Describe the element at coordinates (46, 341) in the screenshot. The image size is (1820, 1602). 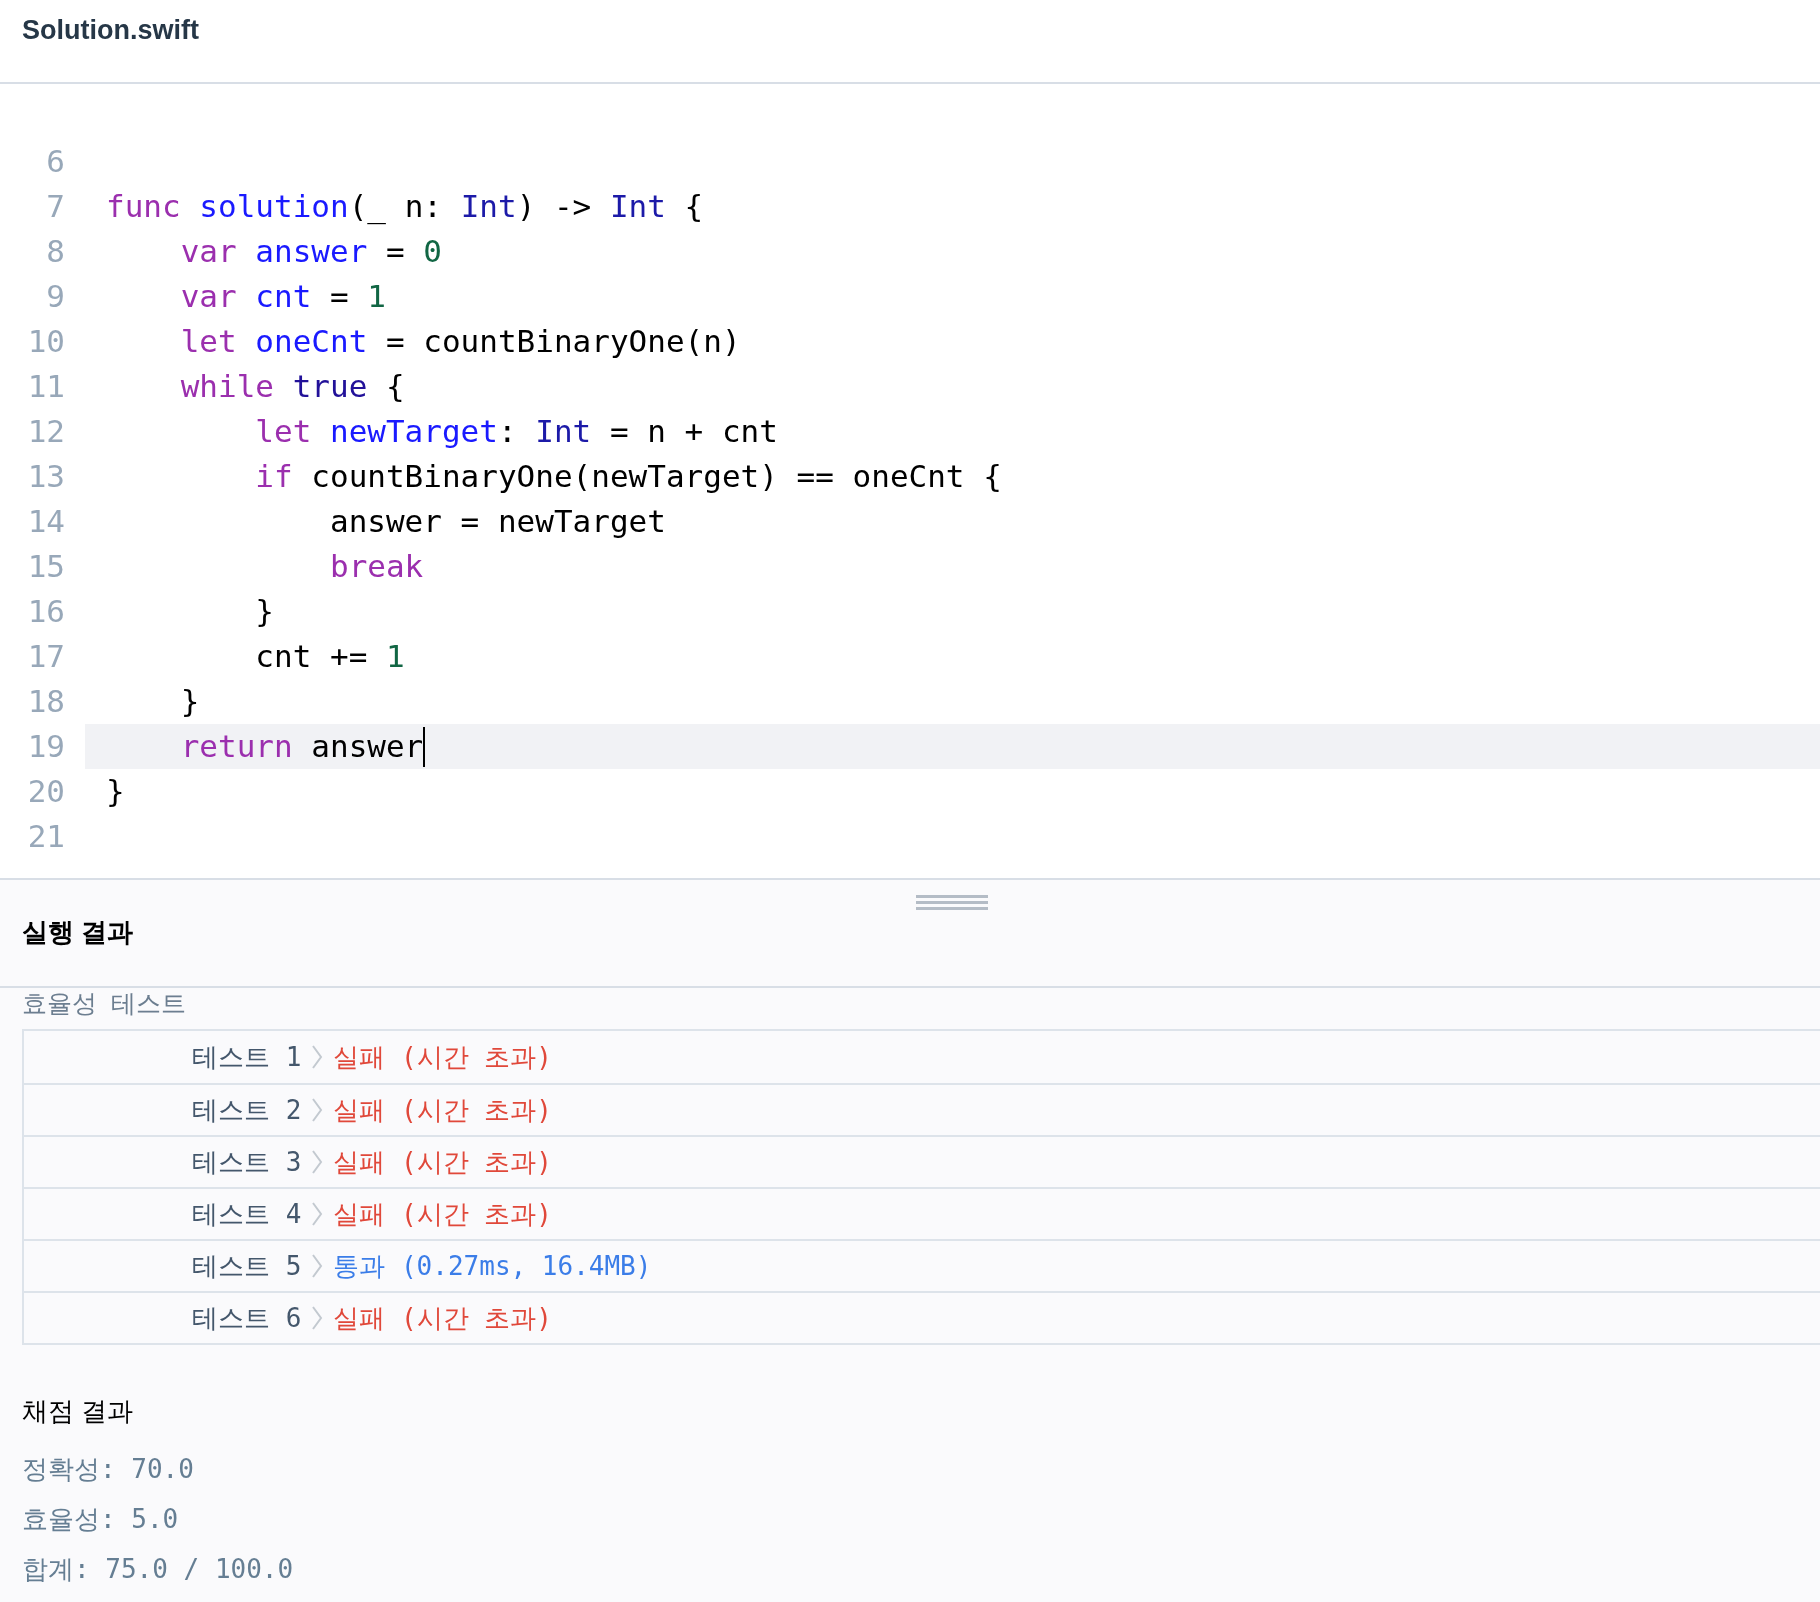
I see `line-number: 10` at that location.